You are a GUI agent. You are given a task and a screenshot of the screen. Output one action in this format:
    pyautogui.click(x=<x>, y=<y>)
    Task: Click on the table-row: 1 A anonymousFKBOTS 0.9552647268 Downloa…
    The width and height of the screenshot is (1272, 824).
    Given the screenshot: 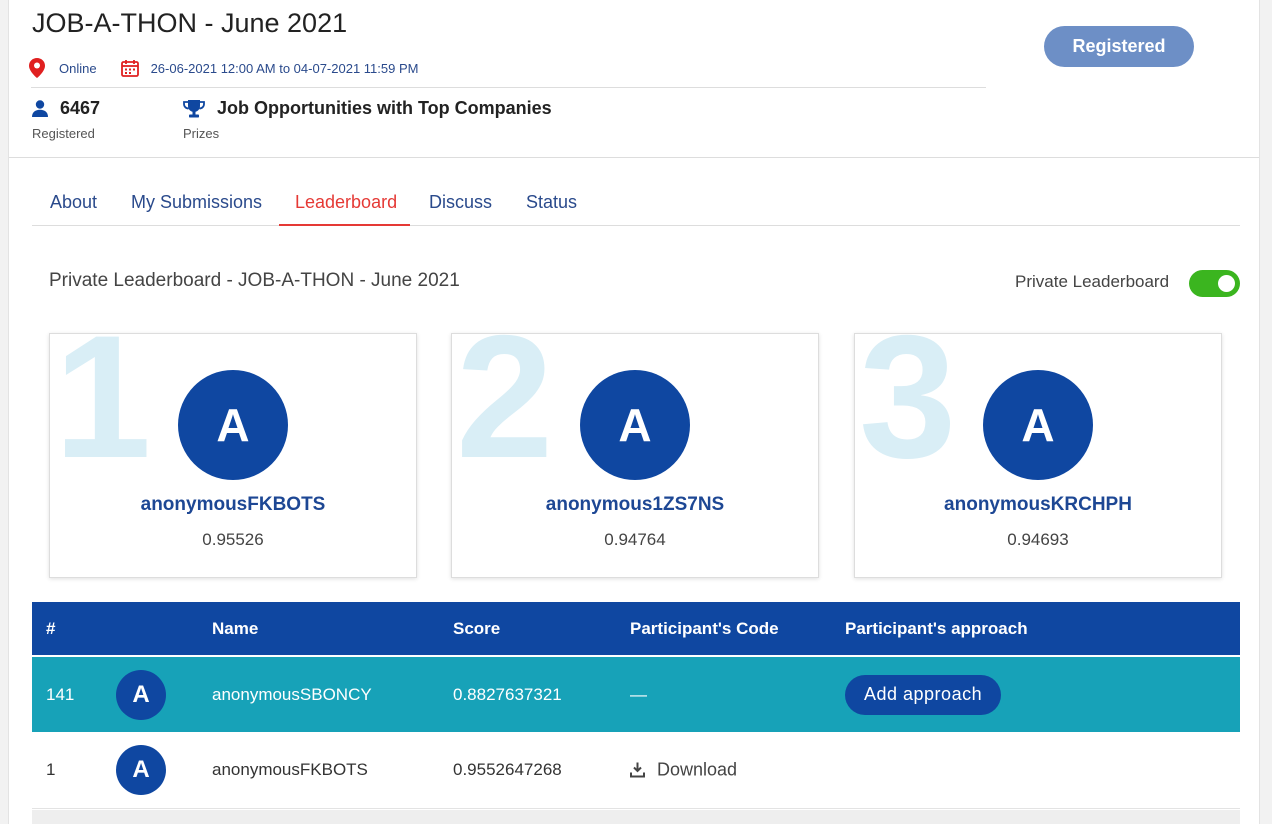 What is the action you would take?
    pyautogui.click(x=636, y=770)
    